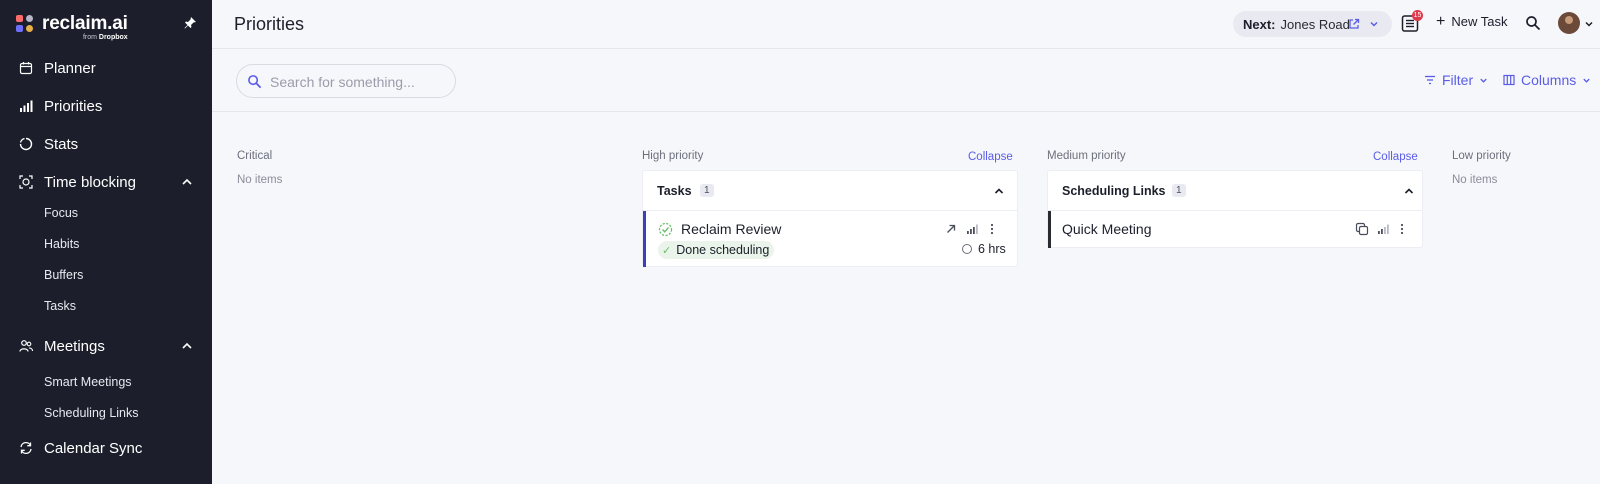  I want to click on sidebar-item-label: Priorities, so click(73, 106).